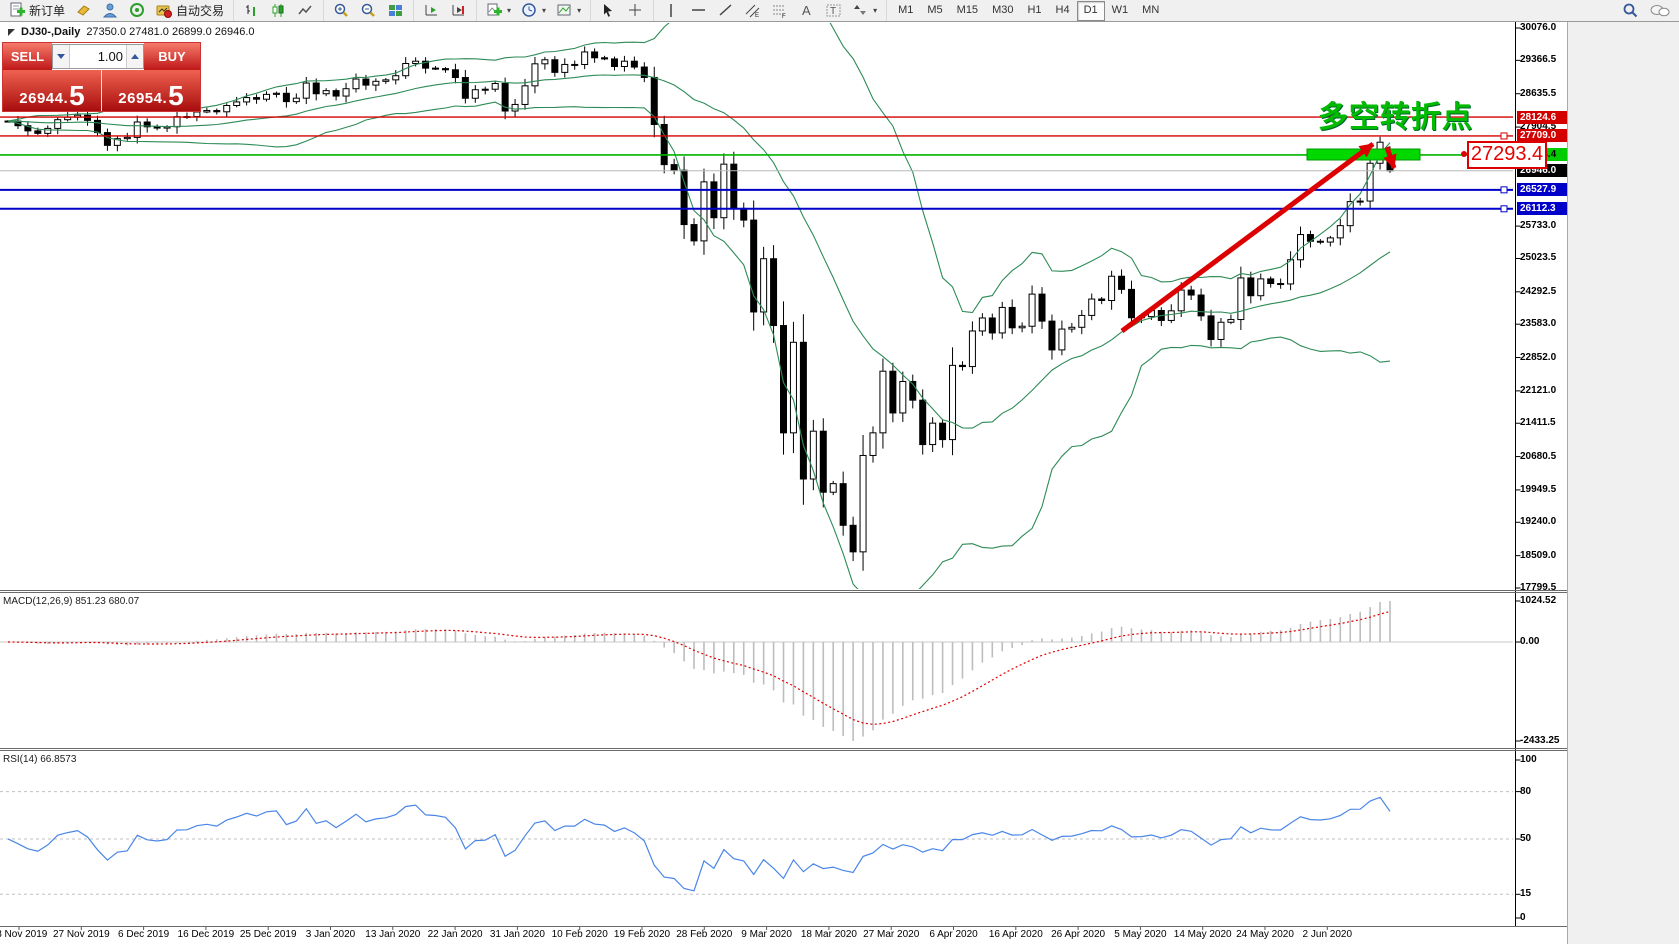 The image size is (1679, 944). Describe the element at coordinates (206, 934) in the screenshot. I see `date-label: 16 Dec 2019` at that location.